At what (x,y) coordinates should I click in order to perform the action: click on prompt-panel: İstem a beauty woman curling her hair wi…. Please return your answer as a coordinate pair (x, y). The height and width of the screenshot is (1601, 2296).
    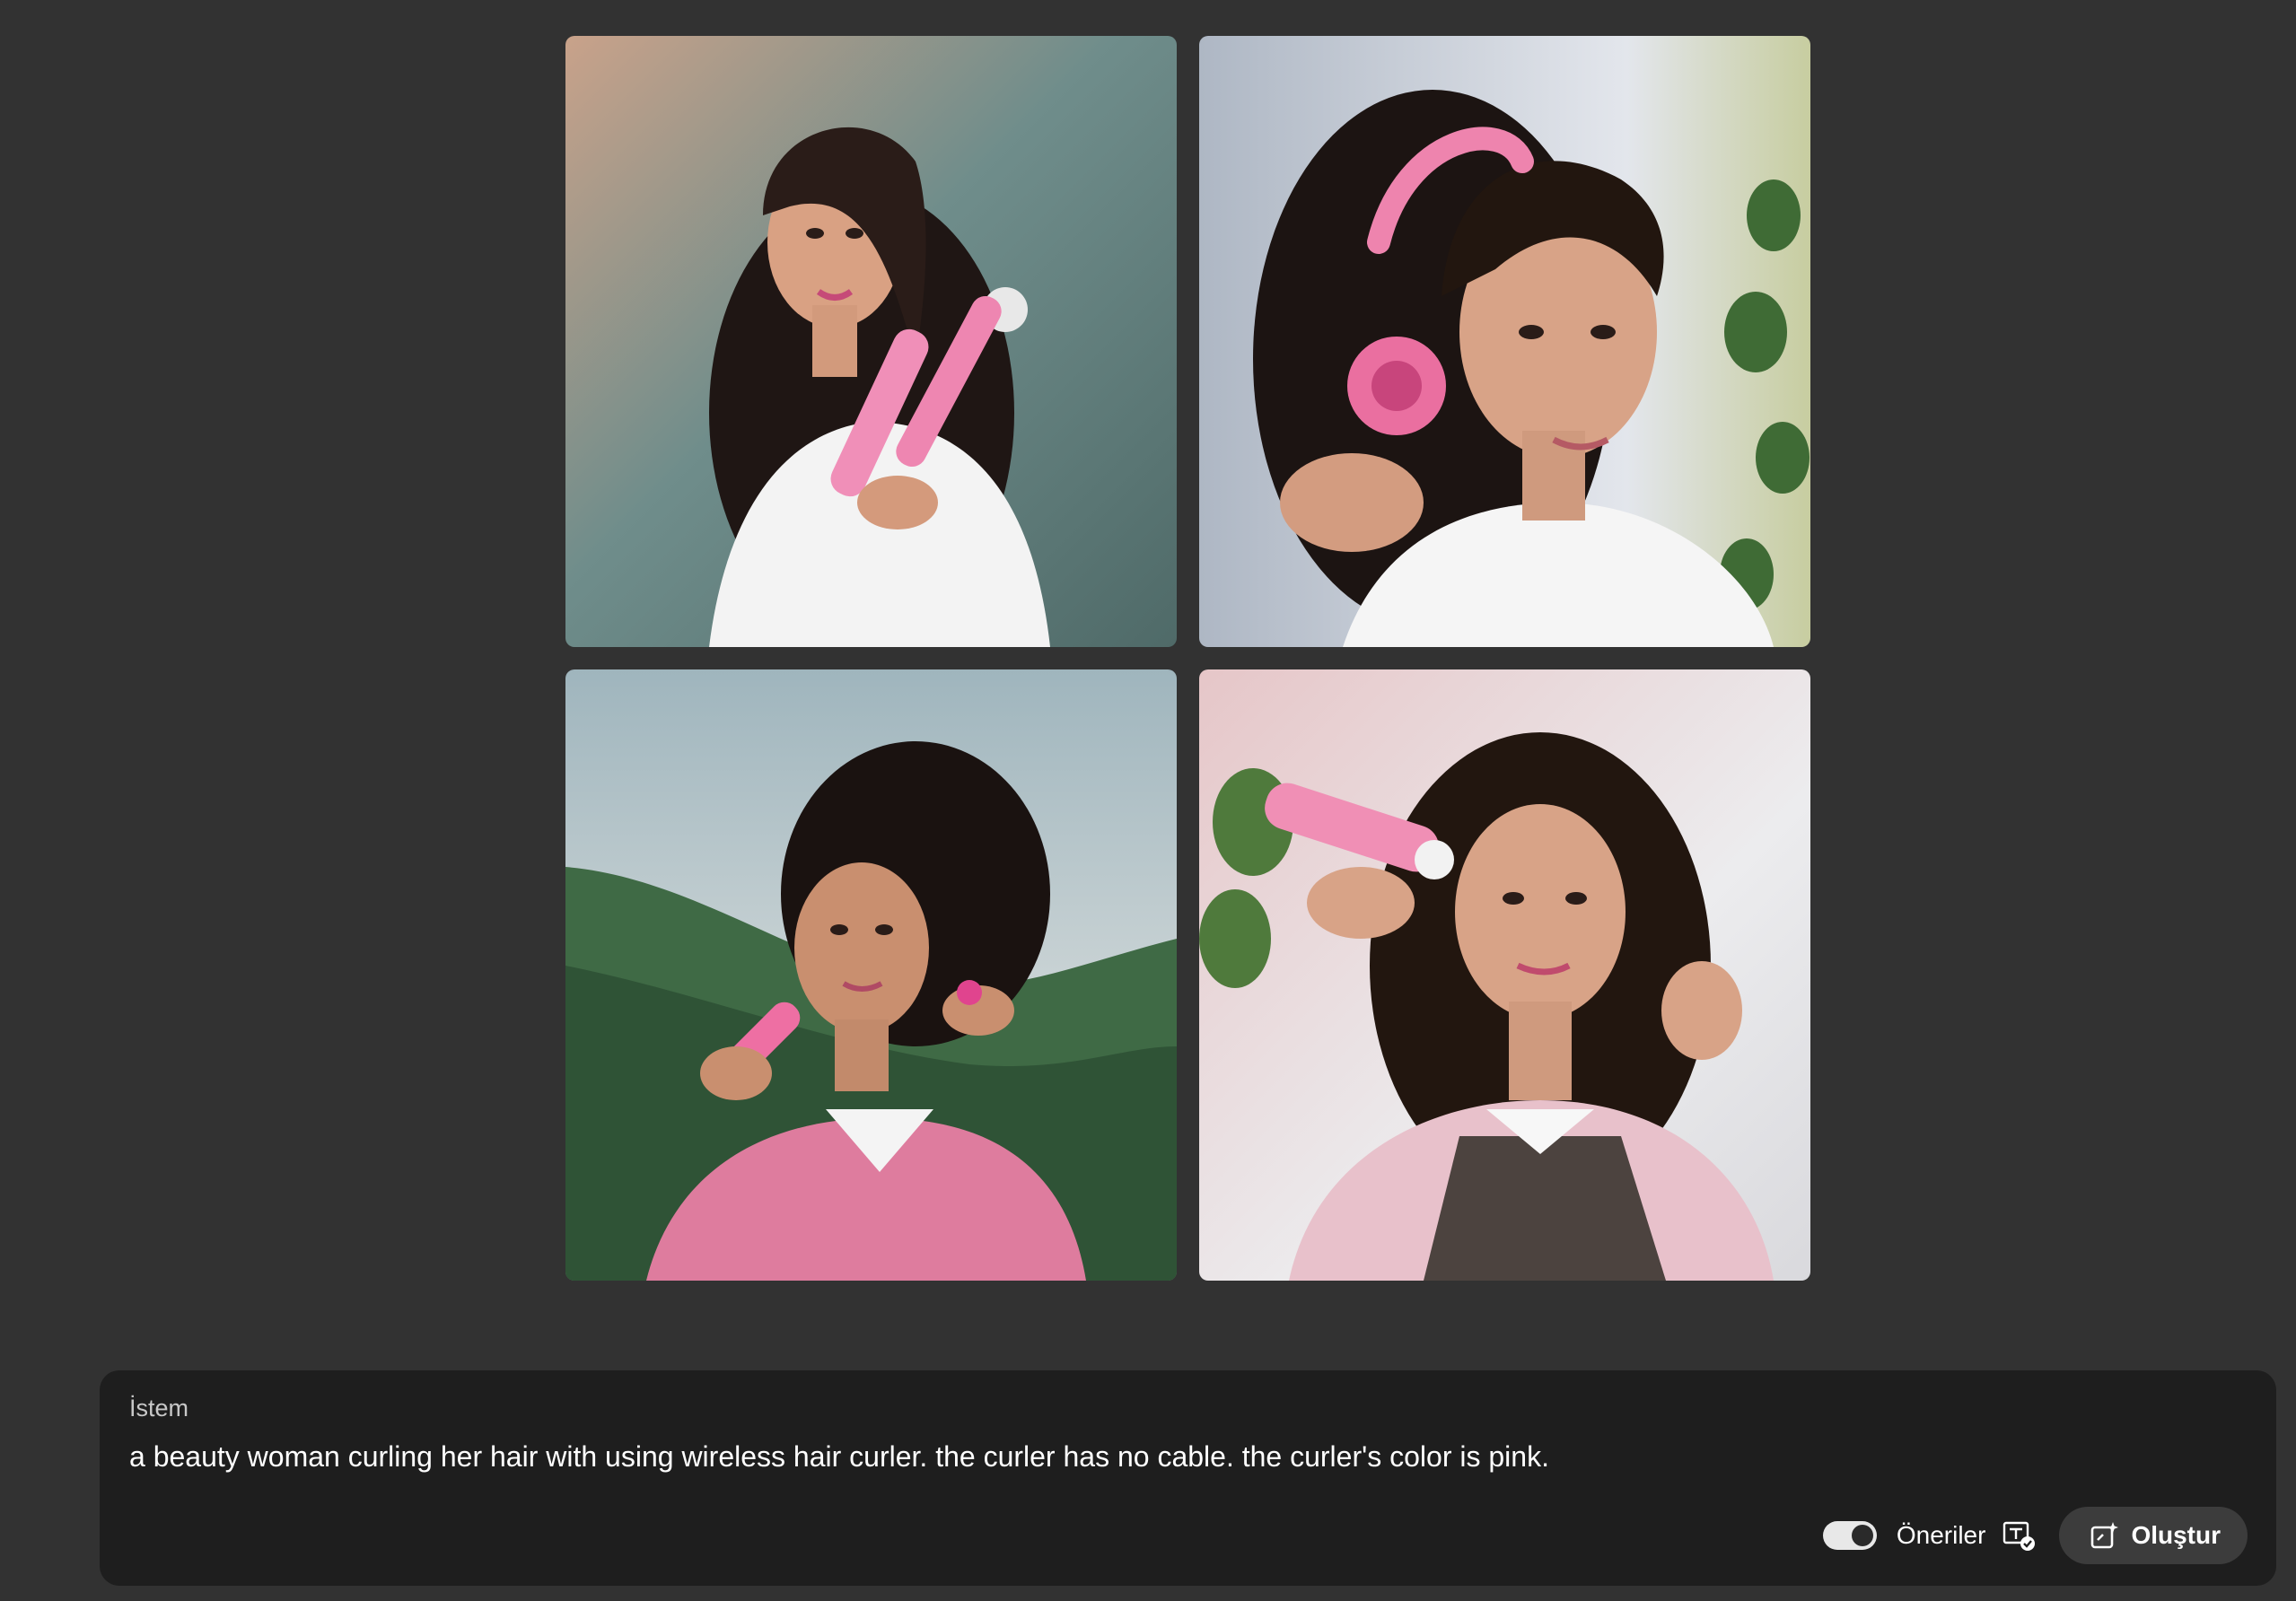
    Looking at the image, I should click on (1188, 1478).